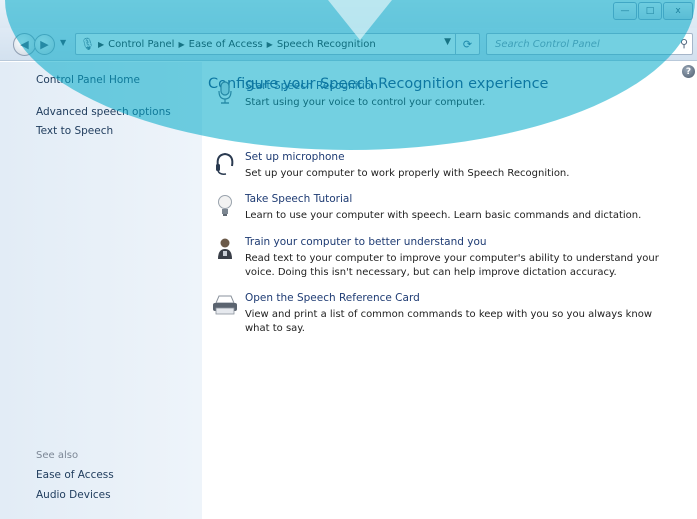 Image resolution: width=697 pixels, height=519 pixels. I want to click on headset-icon, so click(225, 164).